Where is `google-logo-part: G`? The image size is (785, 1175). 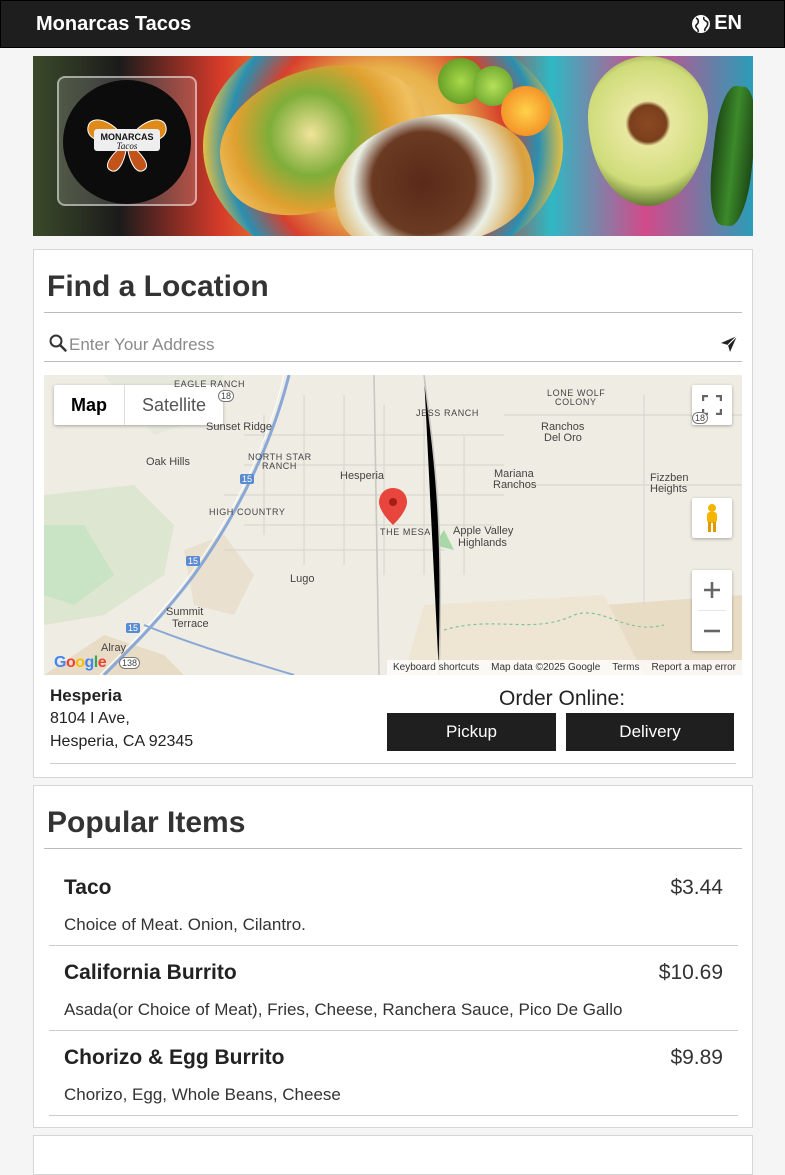
google-logo-part: G is located at coordinates (60, 662).